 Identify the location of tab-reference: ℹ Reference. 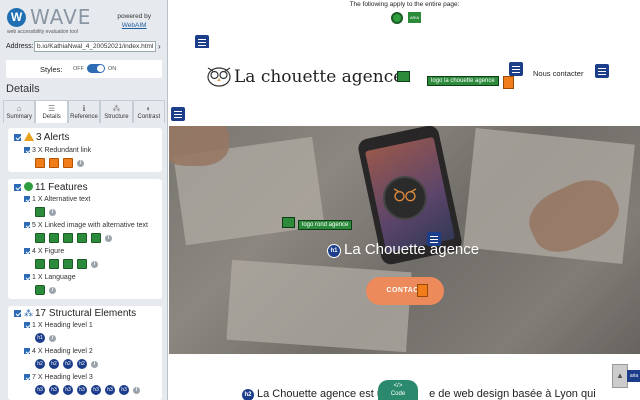
(84, 111).